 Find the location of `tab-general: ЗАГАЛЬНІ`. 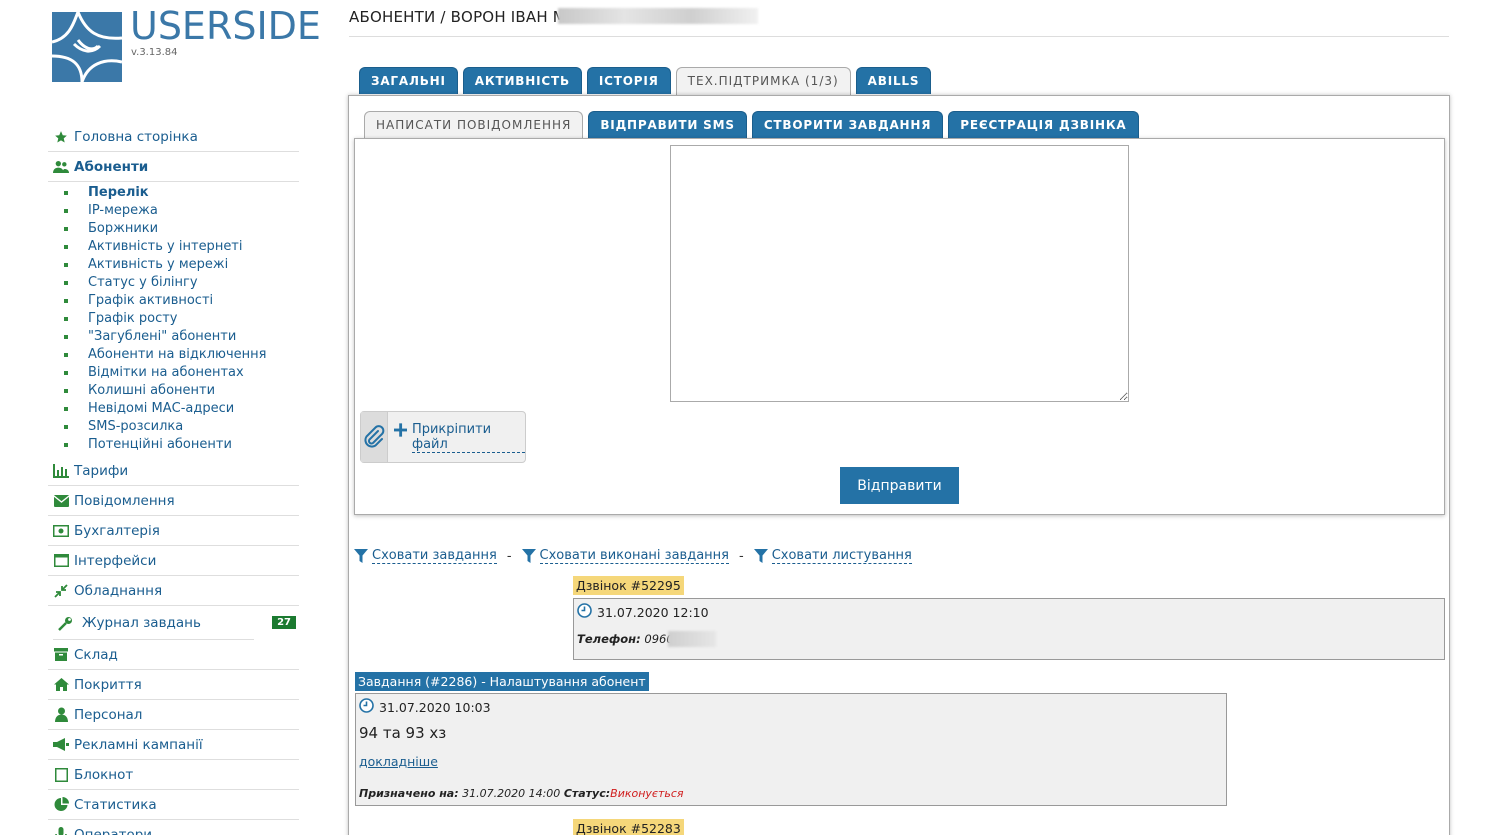

tab-general: ЗАГАЛЬНІ is located at coordinates (408, 80).